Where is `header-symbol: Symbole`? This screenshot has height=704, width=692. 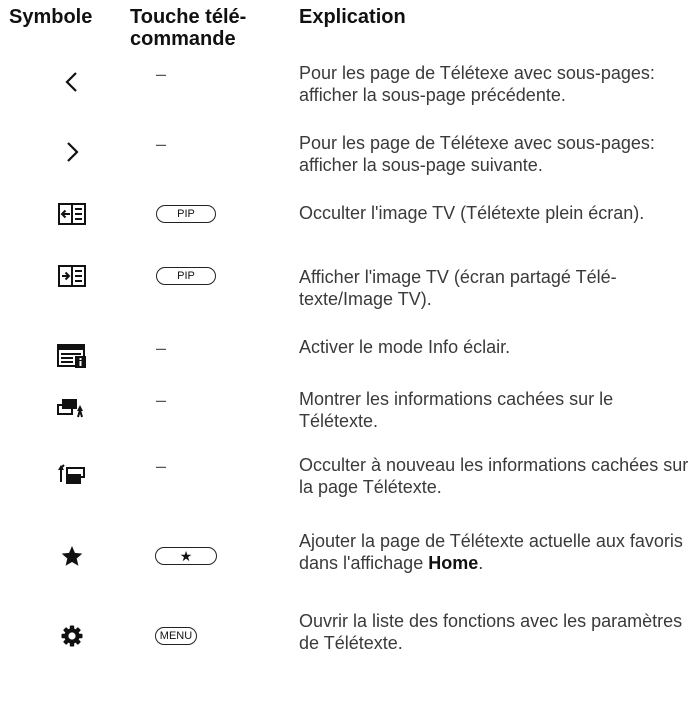 header-symbol: Symbole is located at coordinates (51, 17).